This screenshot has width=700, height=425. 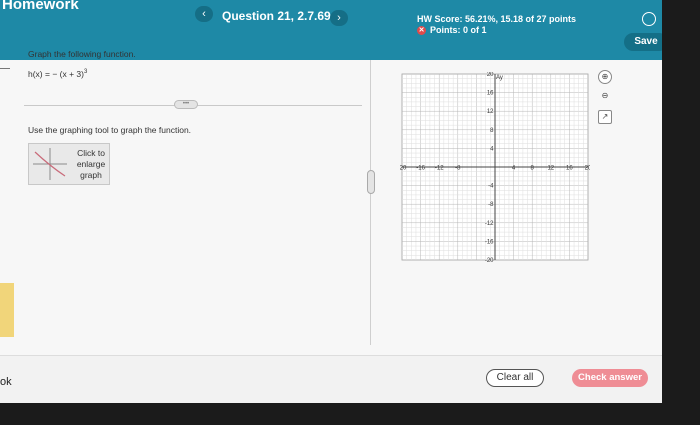 What do you see at coordinates (610, 378) in the screenshot?
I see `check-answer-button: Check answer` at bounding box center [610, 378].